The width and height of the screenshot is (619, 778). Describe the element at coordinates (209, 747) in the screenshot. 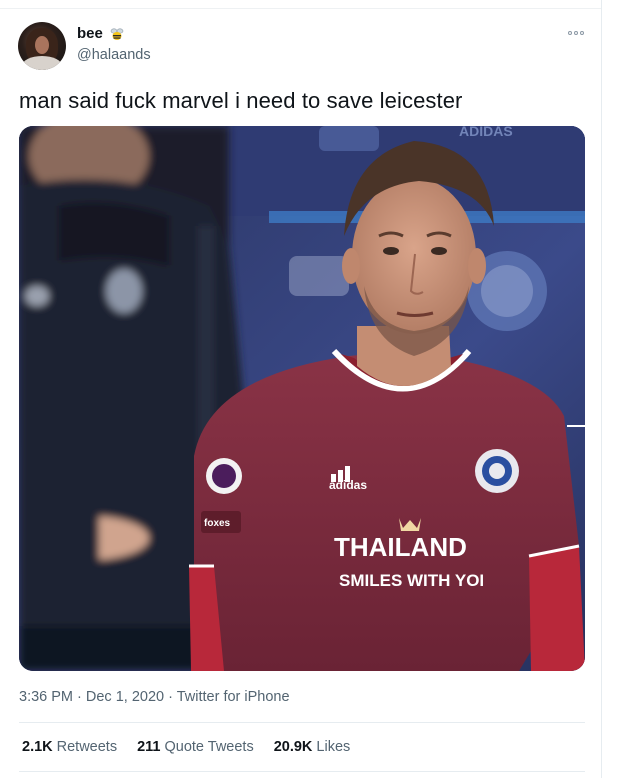

I see `quotes-label: Quote Tweets` at that location.